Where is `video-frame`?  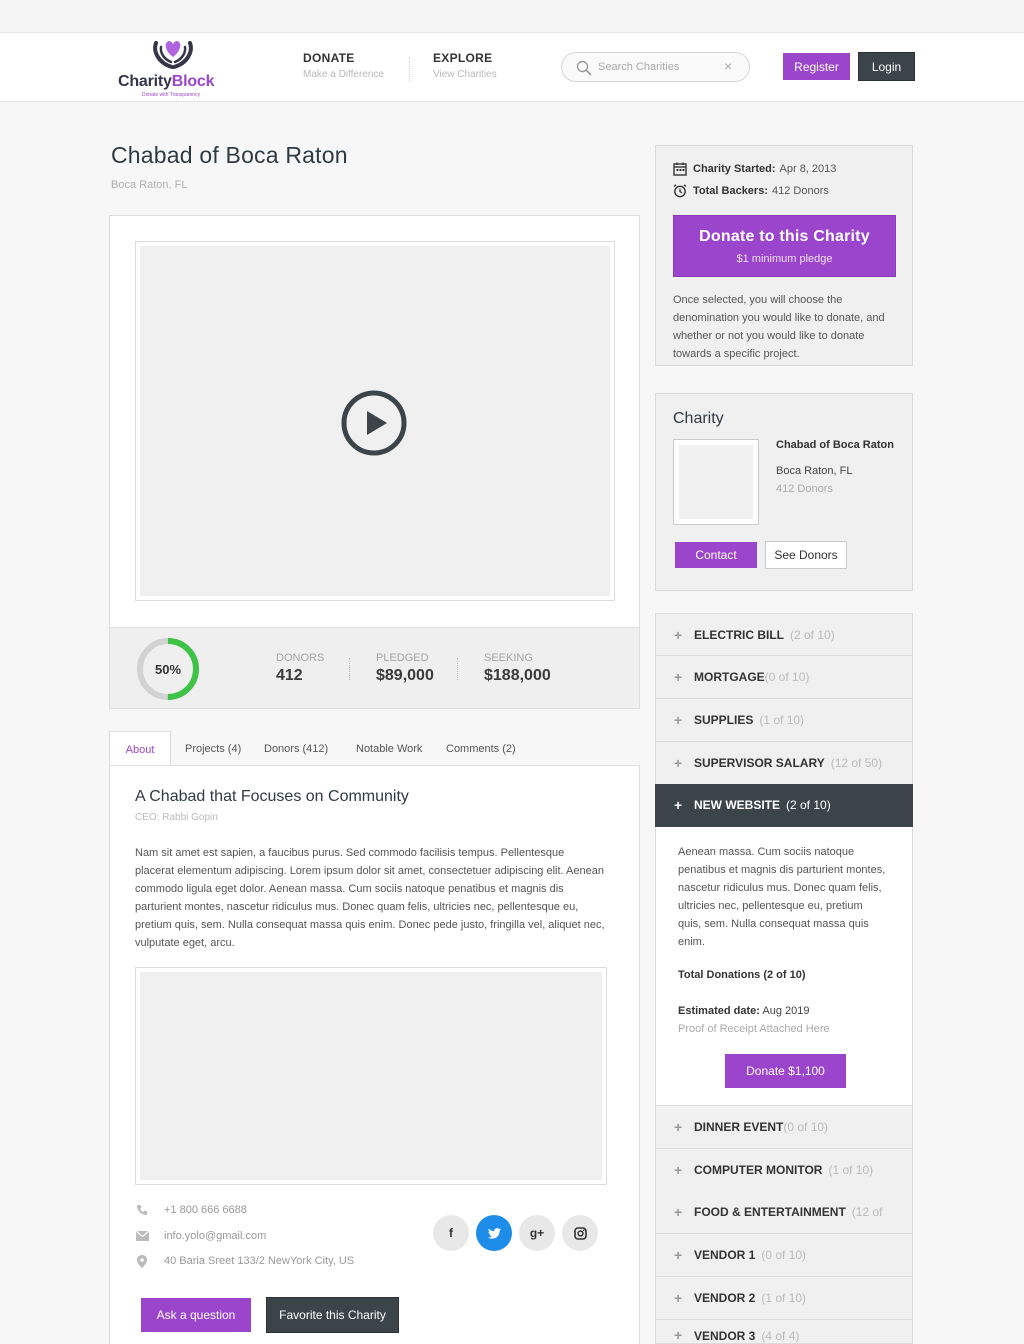 video-frame is located at coordinates (375, 421).